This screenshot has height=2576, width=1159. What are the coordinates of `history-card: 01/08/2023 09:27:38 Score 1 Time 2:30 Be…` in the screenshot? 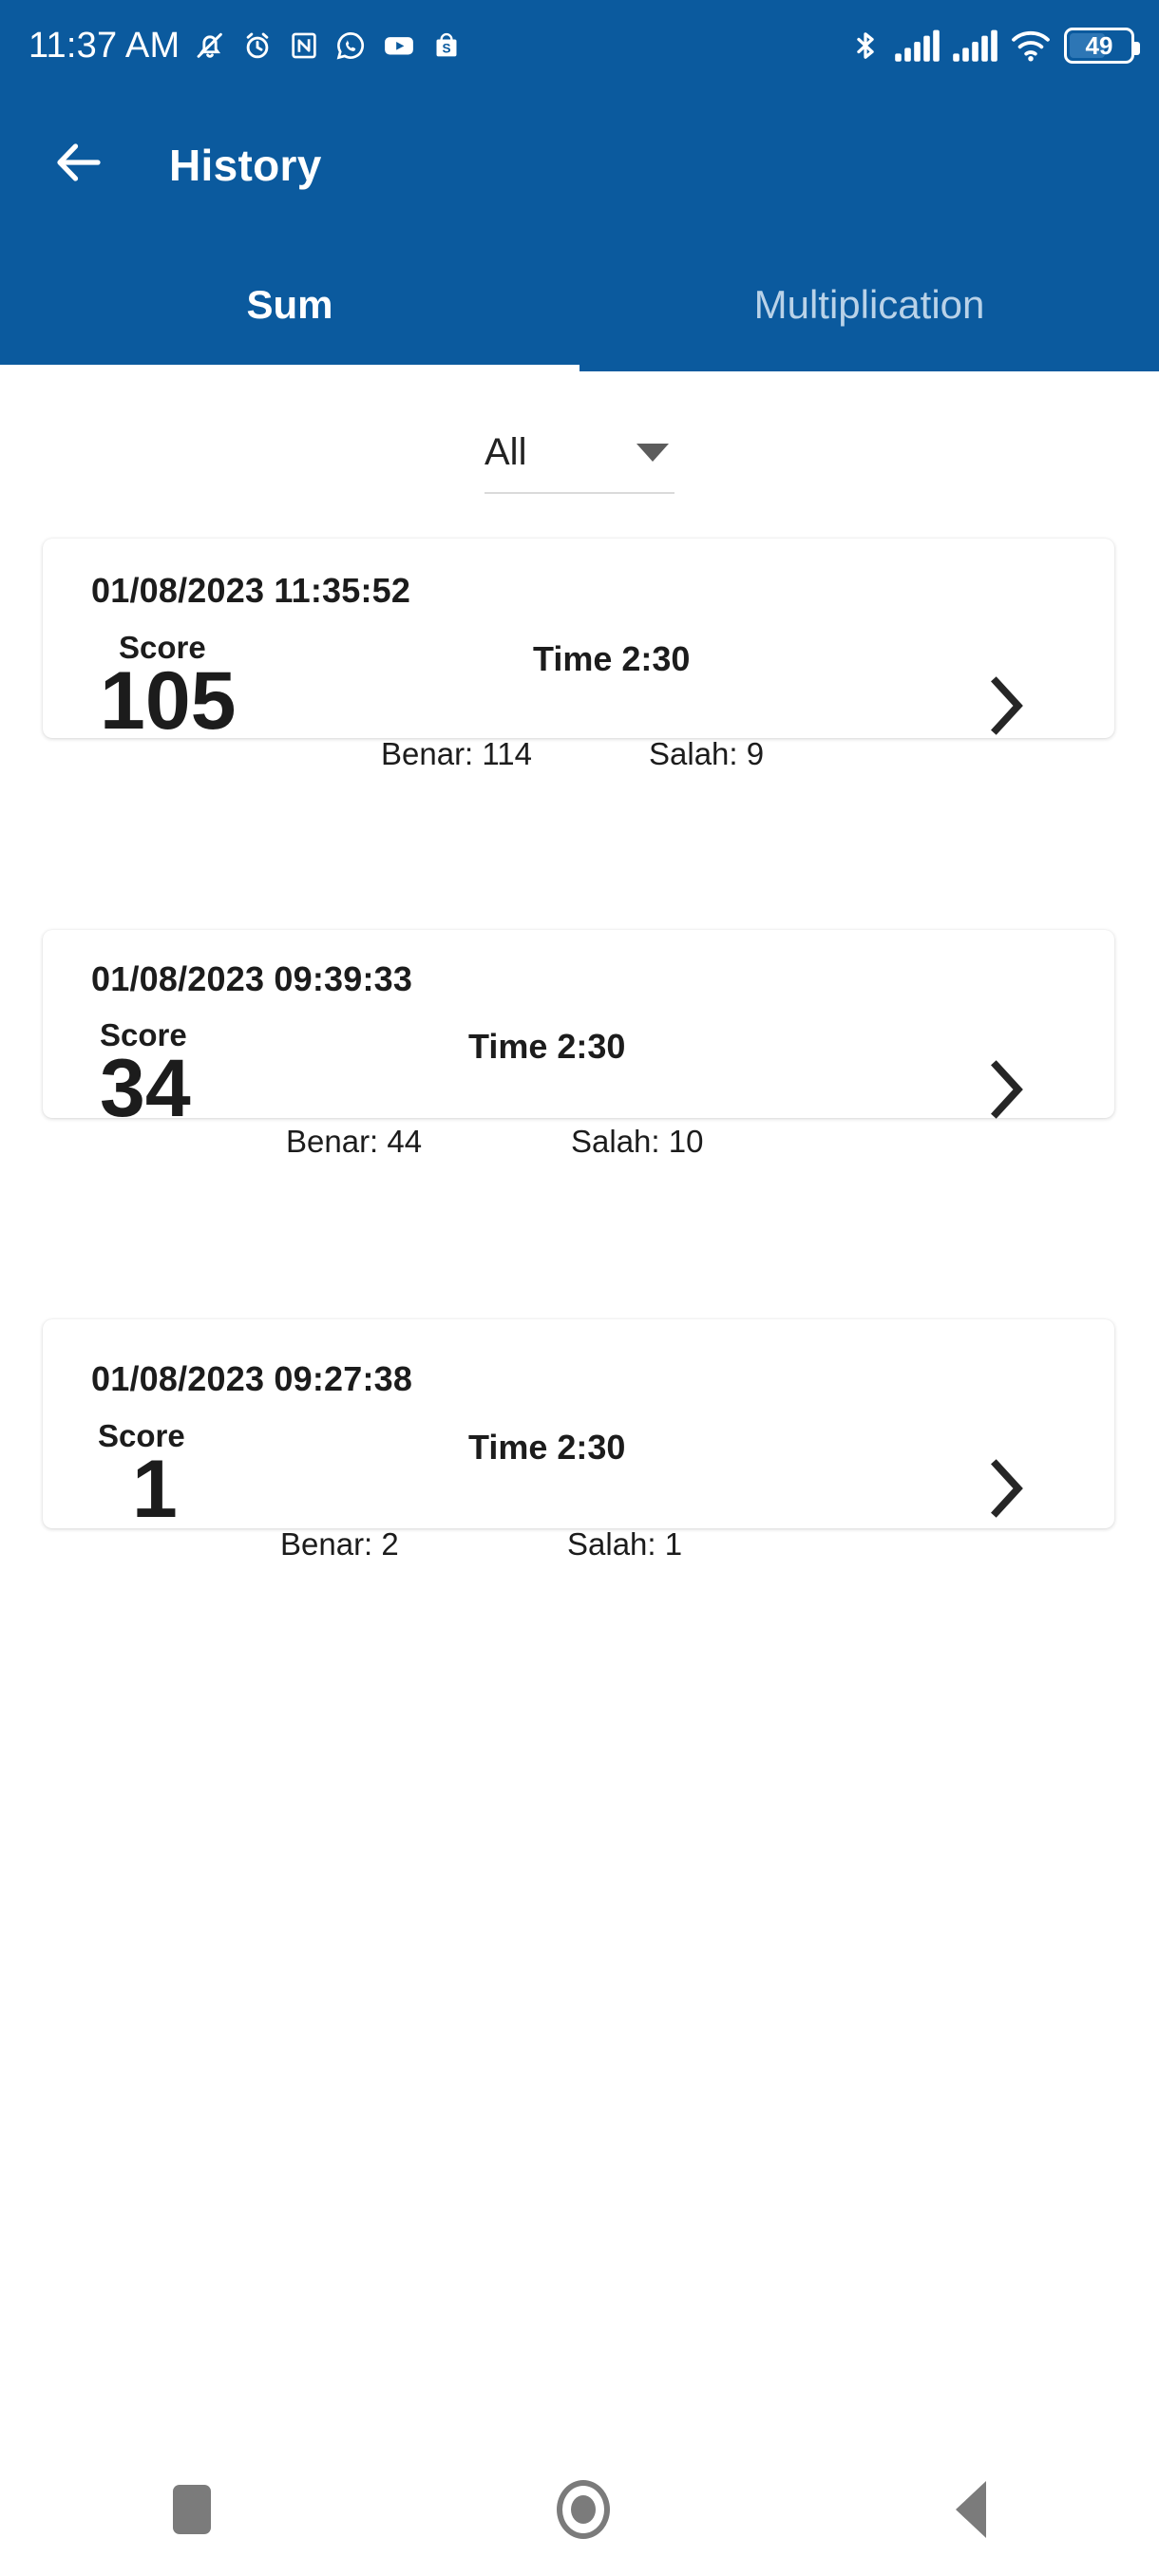 It's located at (578, 1440).